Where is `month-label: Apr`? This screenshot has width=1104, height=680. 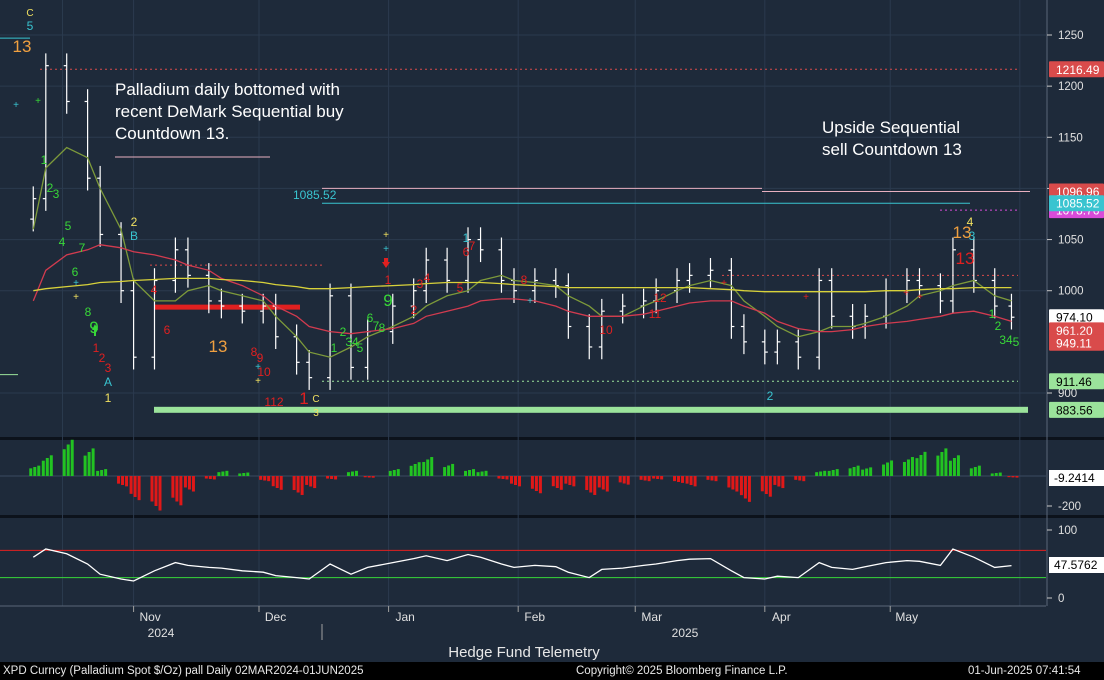 month-label: Apr is located at coordinates (781, 617).